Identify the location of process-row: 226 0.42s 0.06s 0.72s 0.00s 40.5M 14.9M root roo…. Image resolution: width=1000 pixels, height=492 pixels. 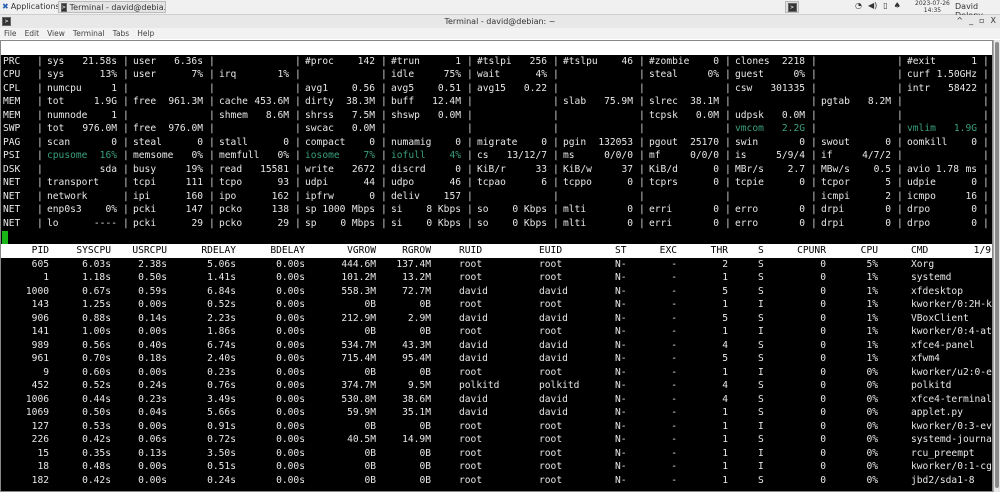
(496, 440).